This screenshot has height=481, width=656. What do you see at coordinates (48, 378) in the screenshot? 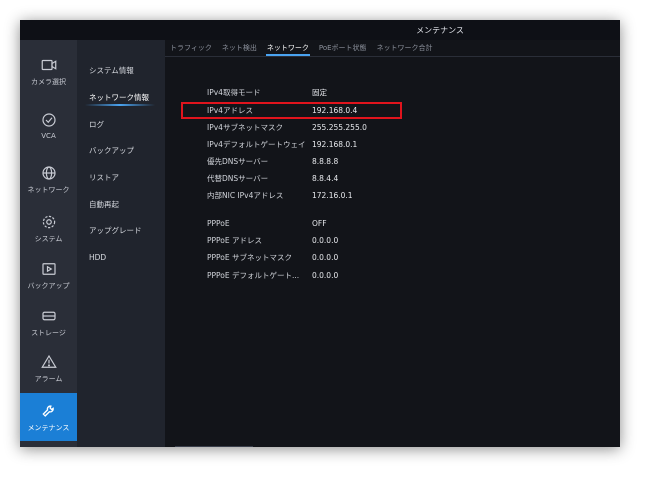
I see `rail-item-label: アラーム` at bounding box center [48, 378].